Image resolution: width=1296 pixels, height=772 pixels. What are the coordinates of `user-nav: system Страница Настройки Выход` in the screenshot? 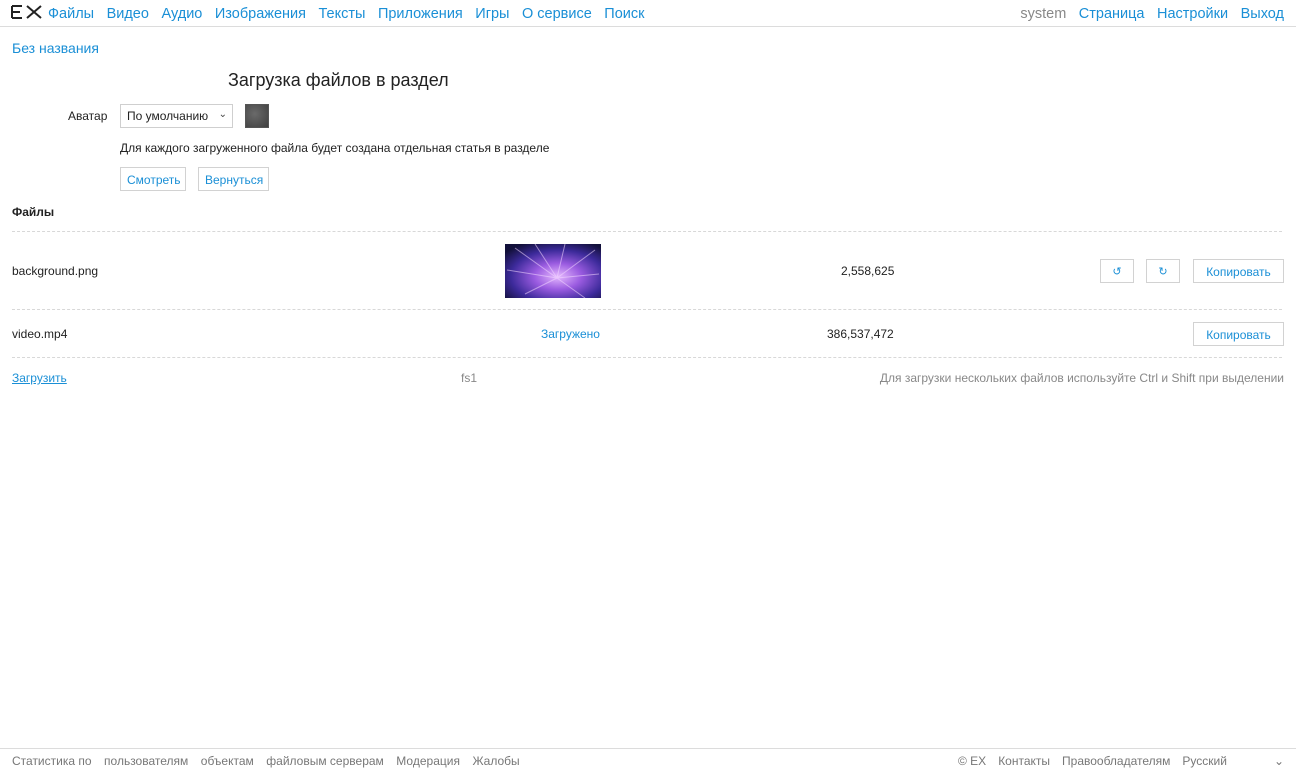 It's located at (1146, 14).